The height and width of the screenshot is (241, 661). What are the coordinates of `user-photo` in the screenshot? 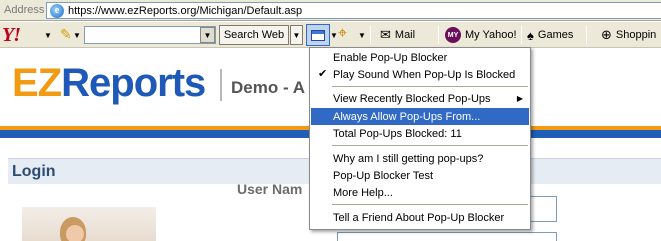 It's located at (89, 224).